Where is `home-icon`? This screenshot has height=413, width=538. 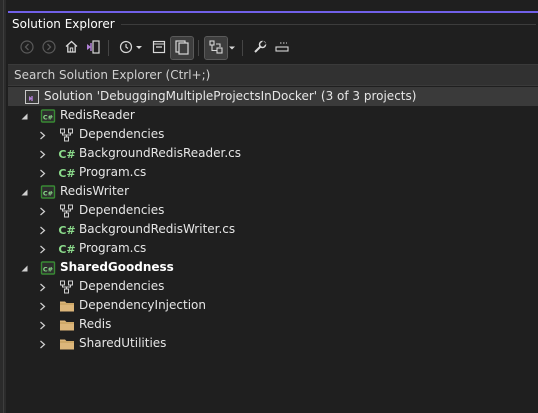 home-icon is located at coordinates (71, 48).